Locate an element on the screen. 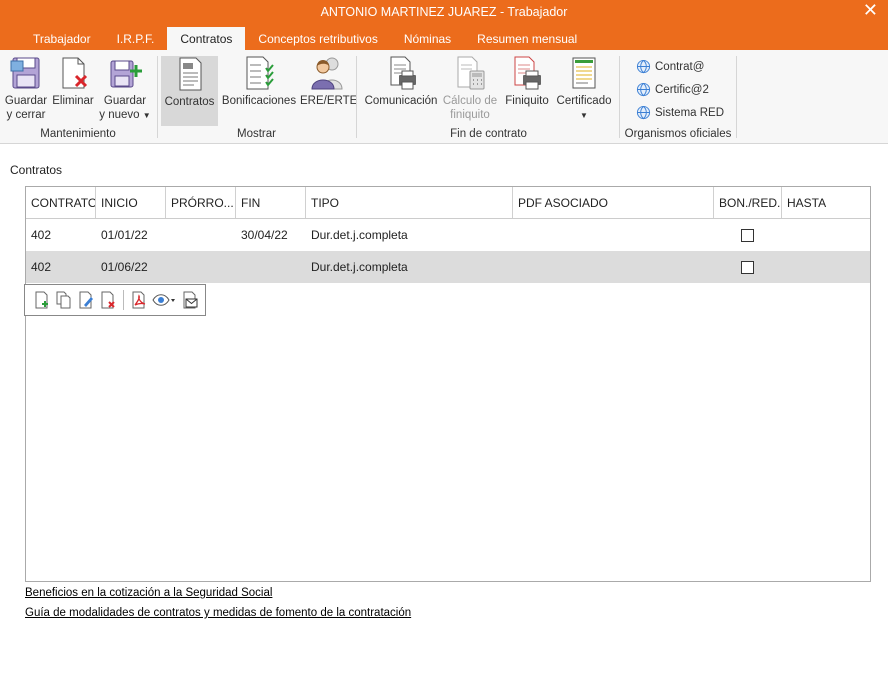 Image resolution: width=888 pixels, height=687 pixels. cell-fin is located at coordinates (238, 267).